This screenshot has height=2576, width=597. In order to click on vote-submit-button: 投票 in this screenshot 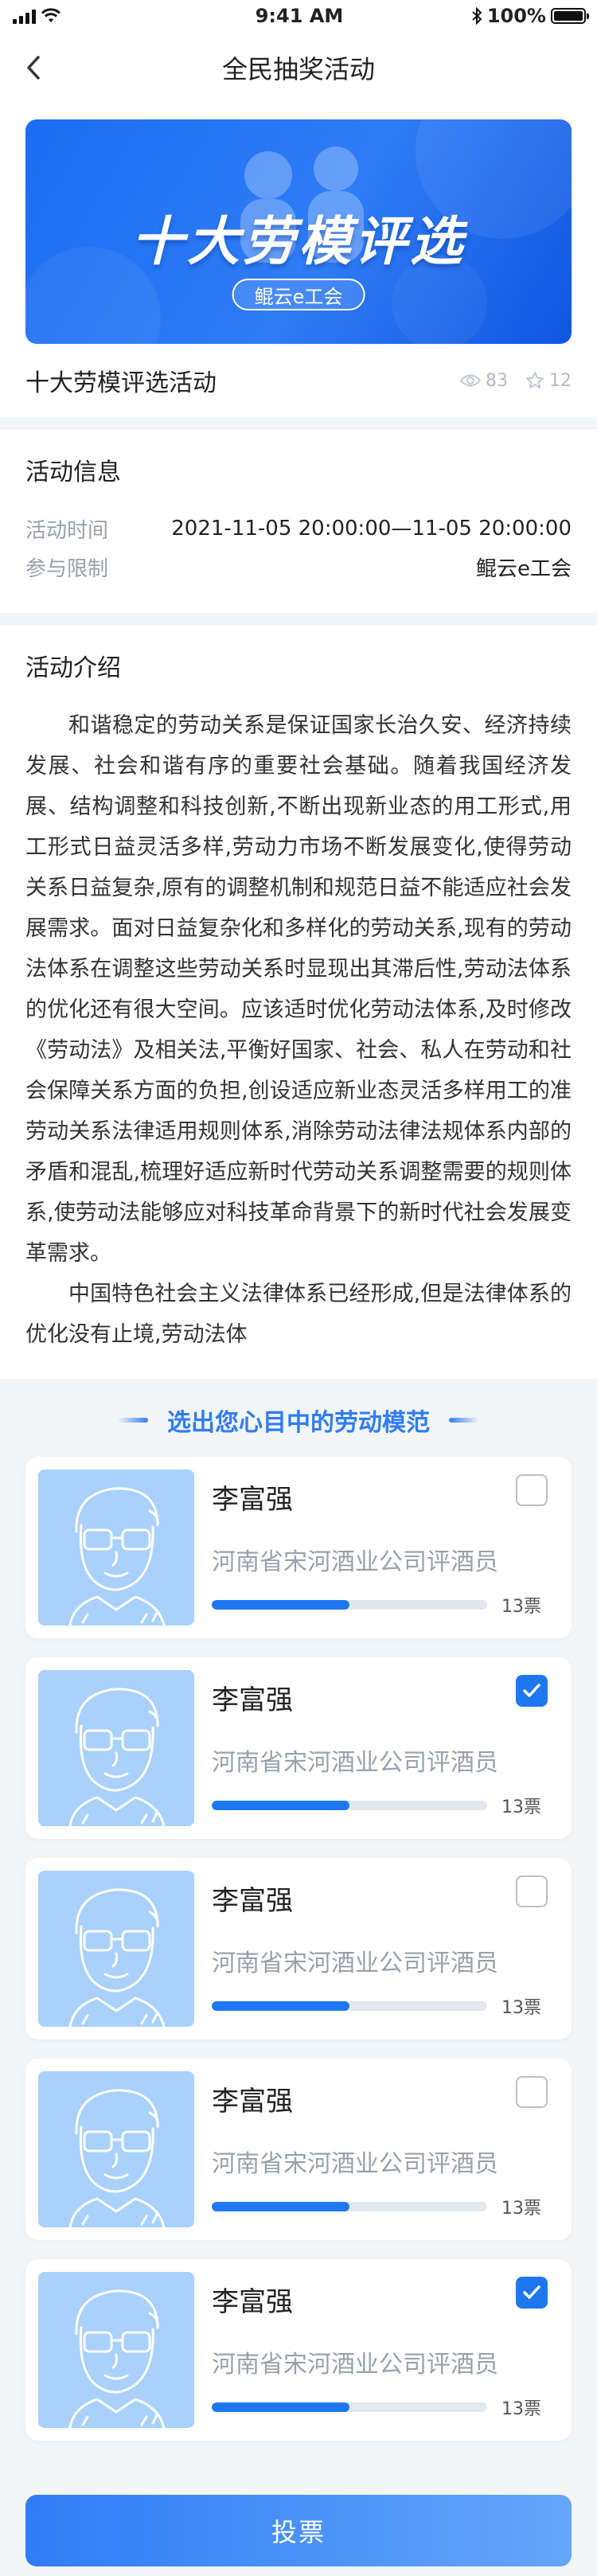, I will do `click(299, 2530)`.